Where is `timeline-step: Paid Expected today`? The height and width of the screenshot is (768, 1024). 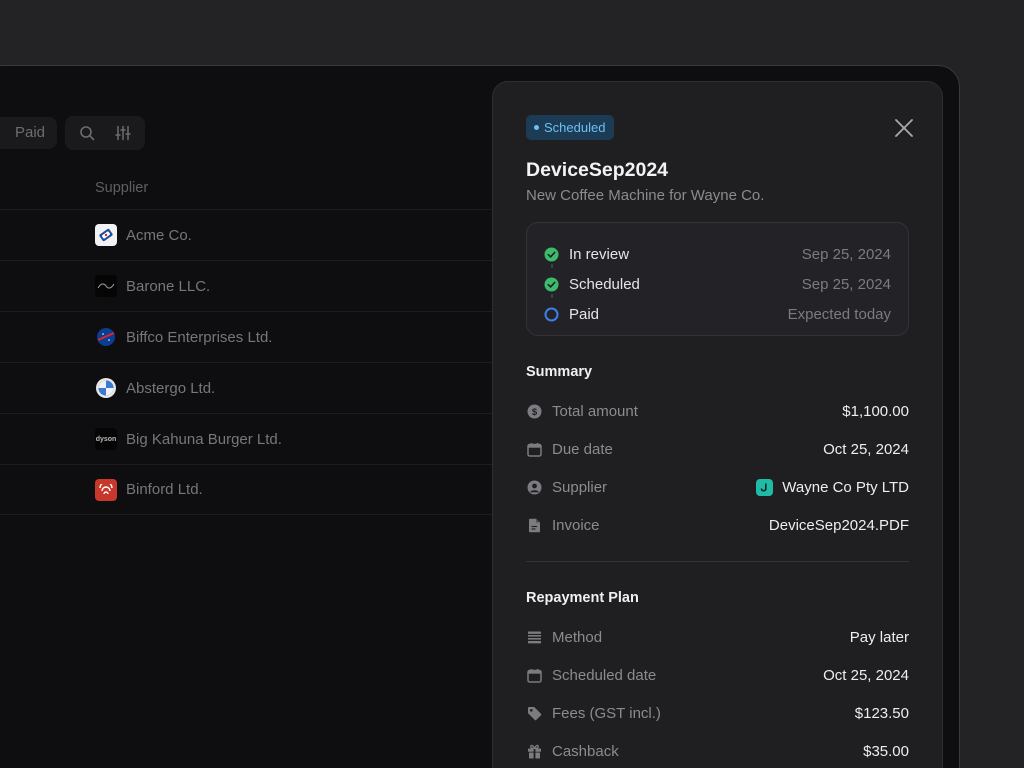
timeline-step: Paid Expected today is located at coordinates (717, 314).